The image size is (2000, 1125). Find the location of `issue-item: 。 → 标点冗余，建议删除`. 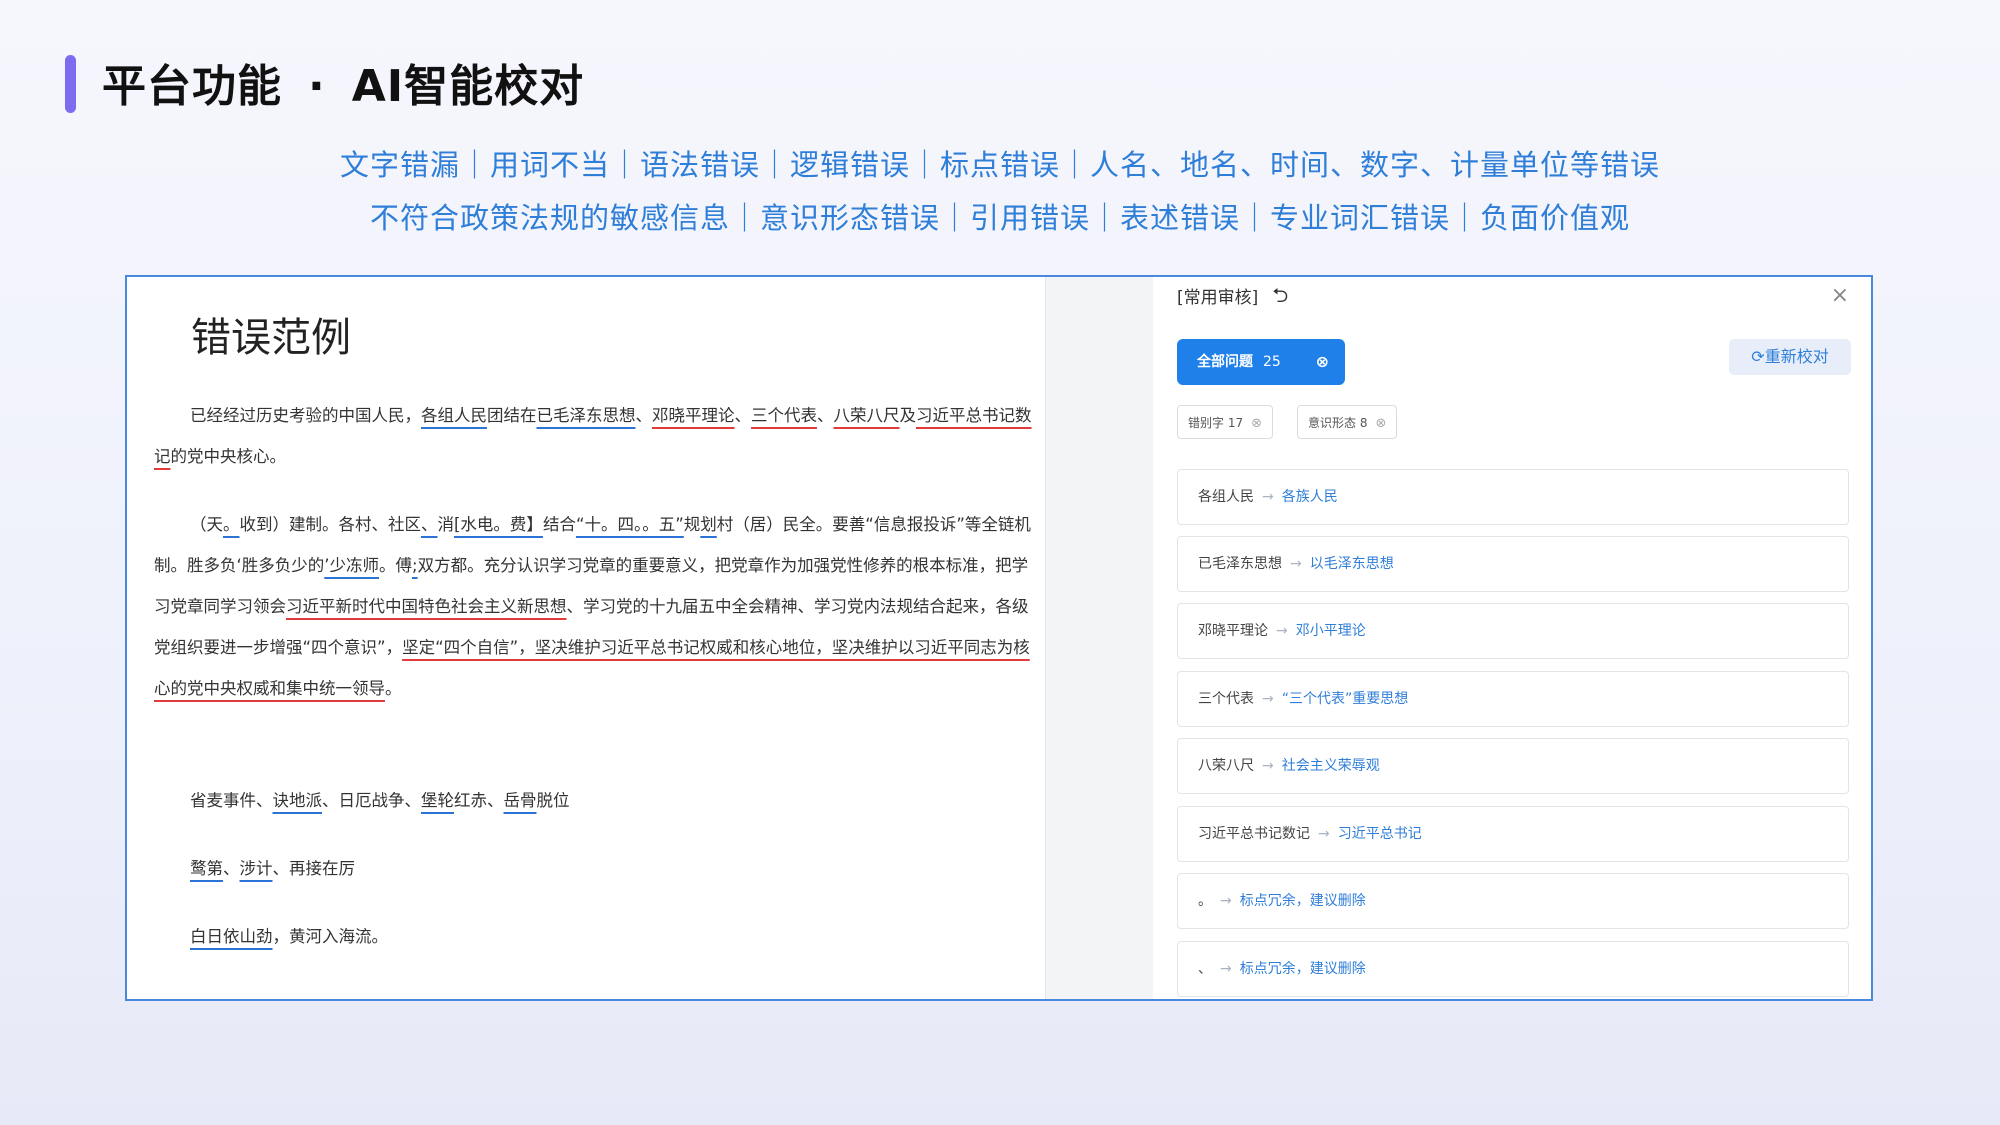

issue-item: 。 → 标点冗余，建议删除 is located at coordinates (1513, 901).